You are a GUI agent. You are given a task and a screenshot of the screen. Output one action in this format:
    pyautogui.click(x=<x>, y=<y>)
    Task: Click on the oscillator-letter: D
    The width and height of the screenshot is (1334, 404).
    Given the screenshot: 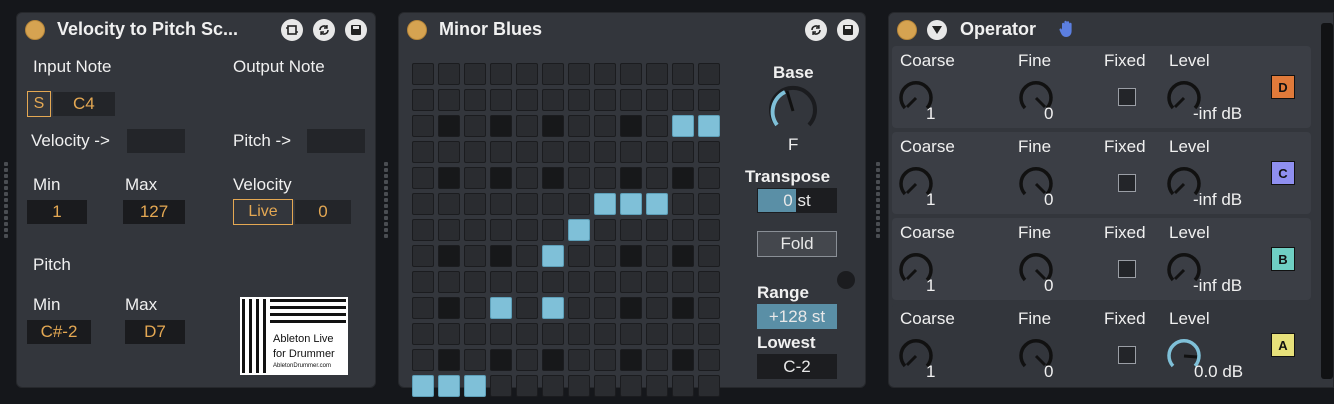 What is the action you would take?
    pyautogui.click(x=1283, y=87)
    